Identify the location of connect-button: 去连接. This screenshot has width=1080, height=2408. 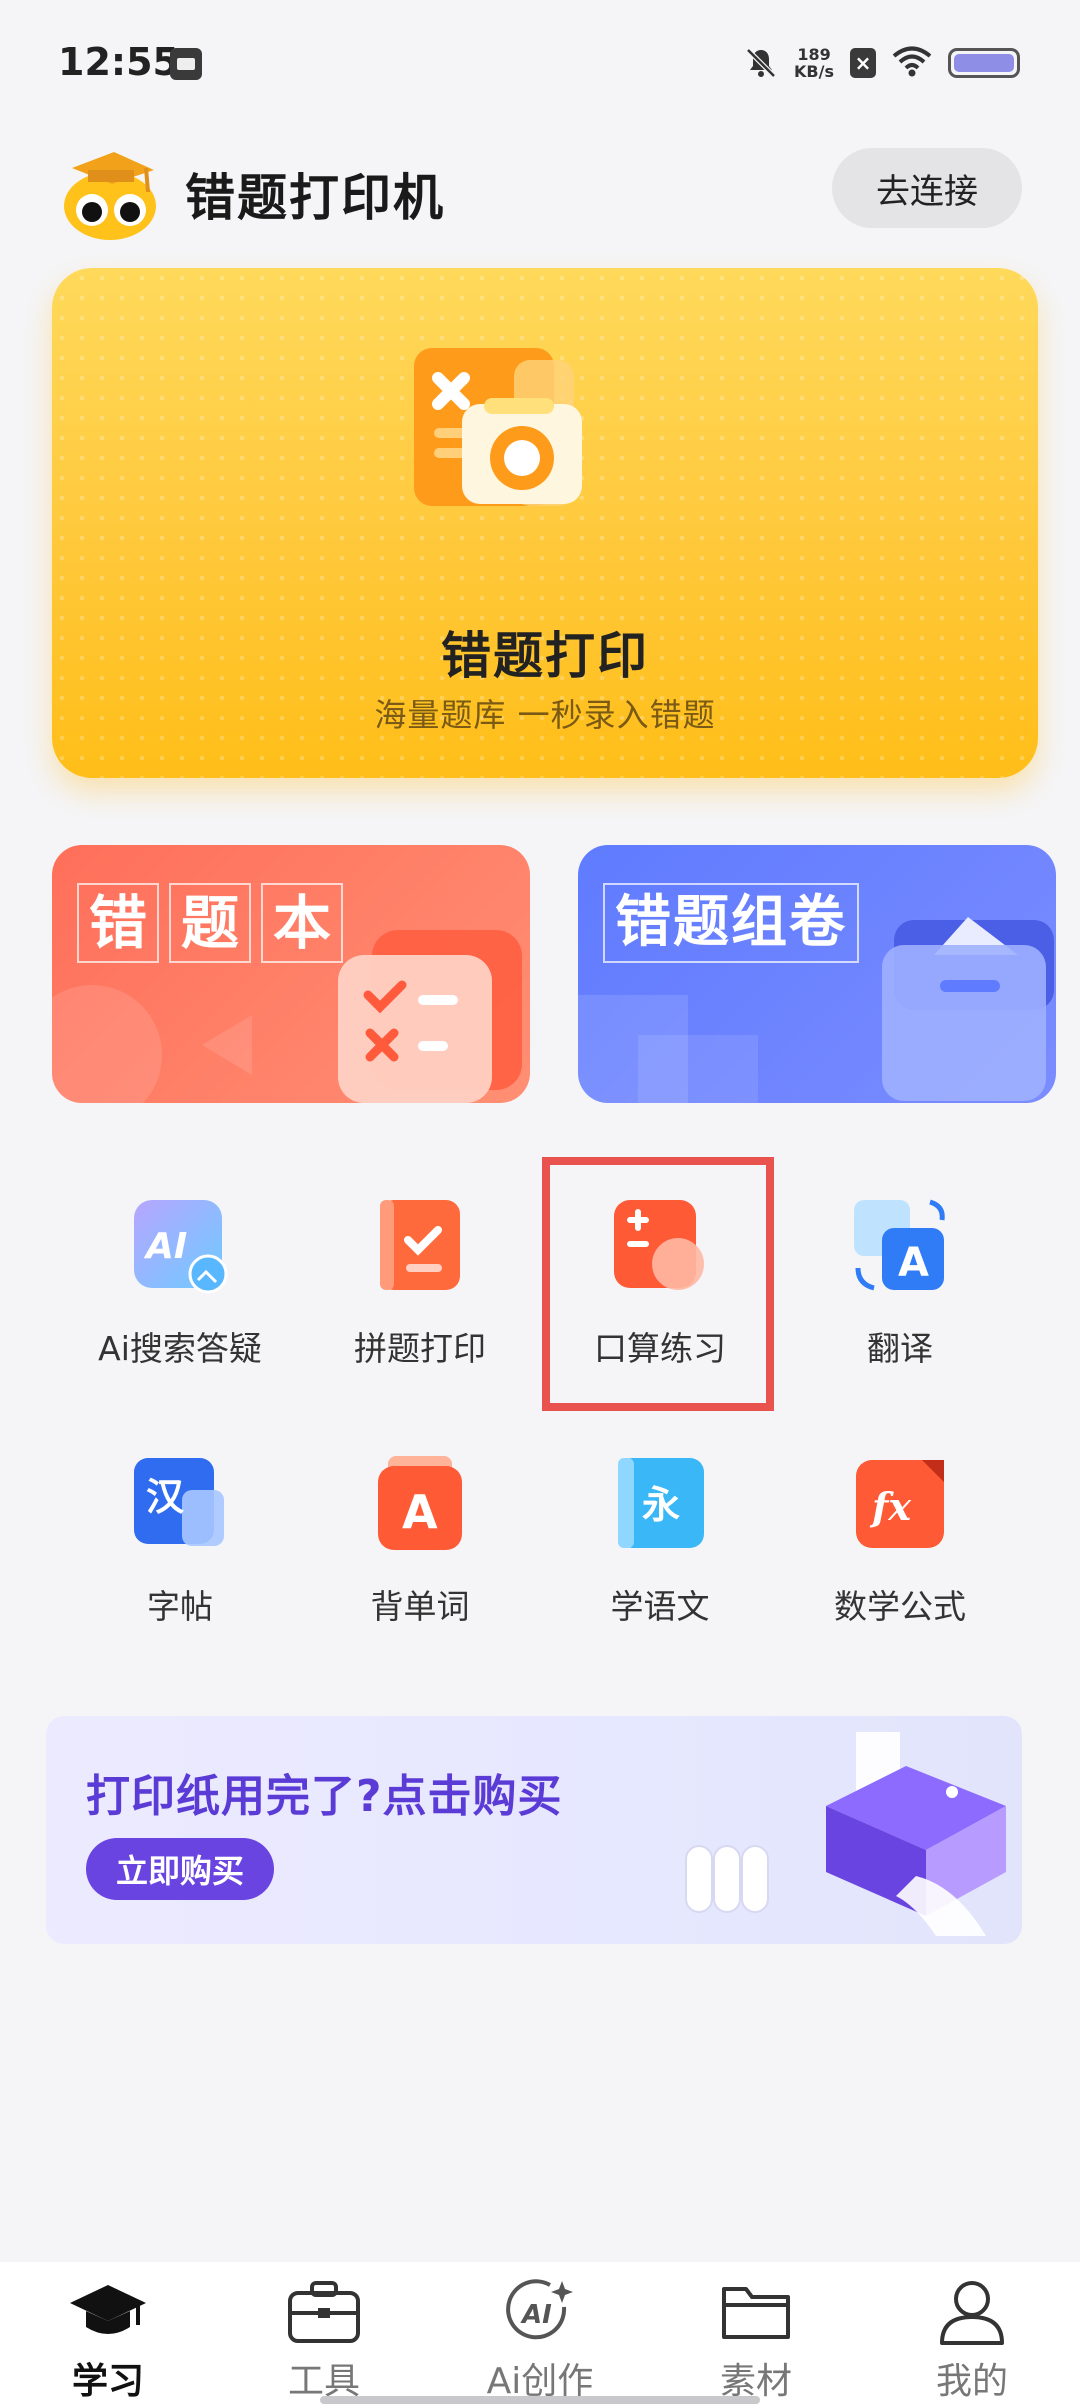
(927, 188).